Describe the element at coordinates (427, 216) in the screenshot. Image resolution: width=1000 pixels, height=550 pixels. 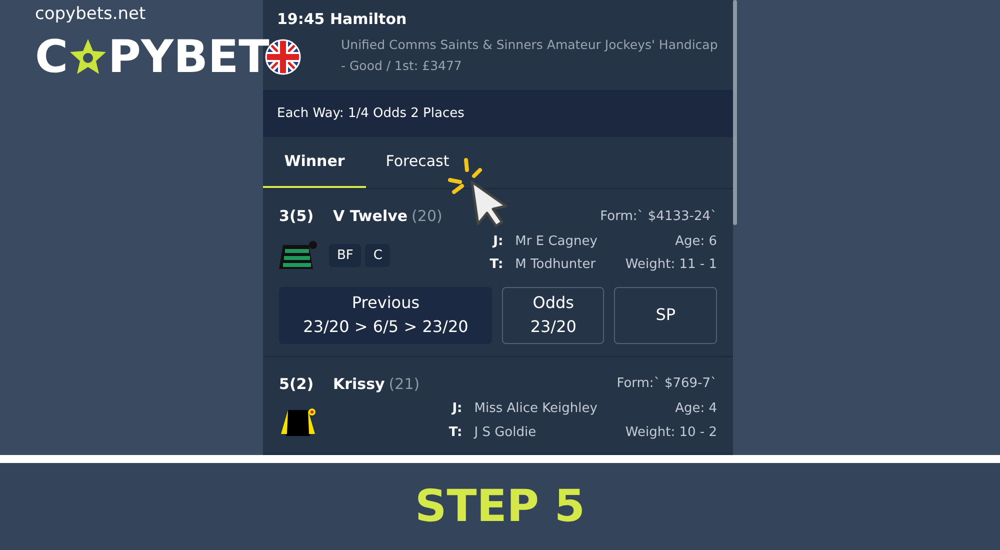
I see `runner-rating: (20)` at that location.